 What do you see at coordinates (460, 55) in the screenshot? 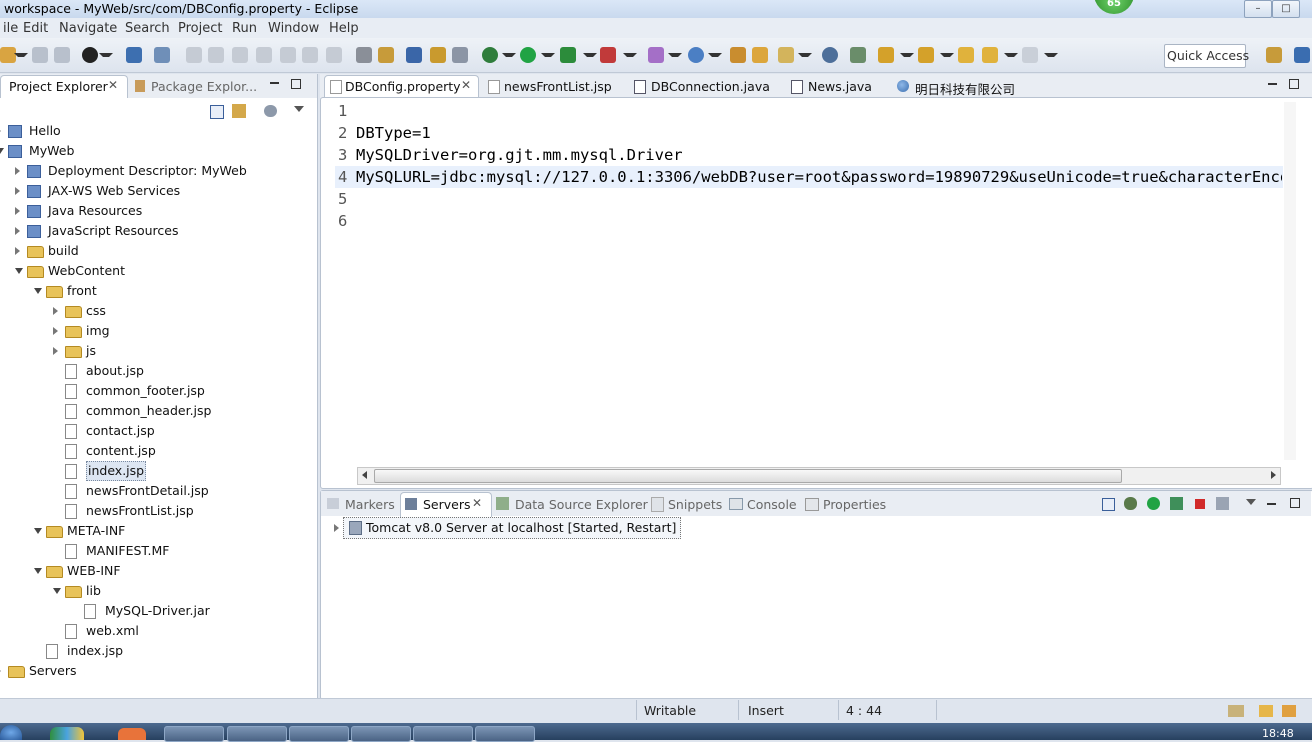
I see `show-whitespace-icon` at bounding box center [460, 55].